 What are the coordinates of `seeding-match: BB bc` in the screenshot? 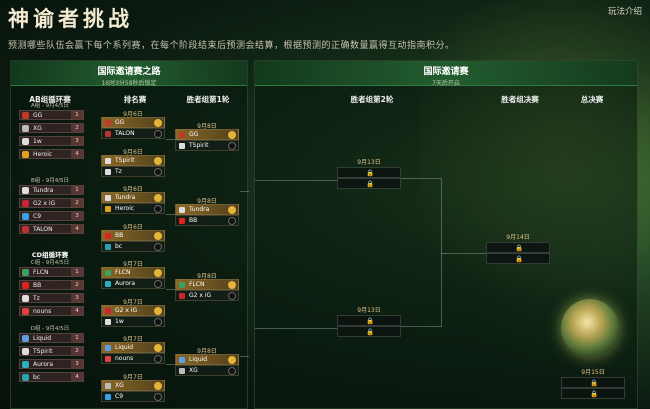 It's located at (133, 240).